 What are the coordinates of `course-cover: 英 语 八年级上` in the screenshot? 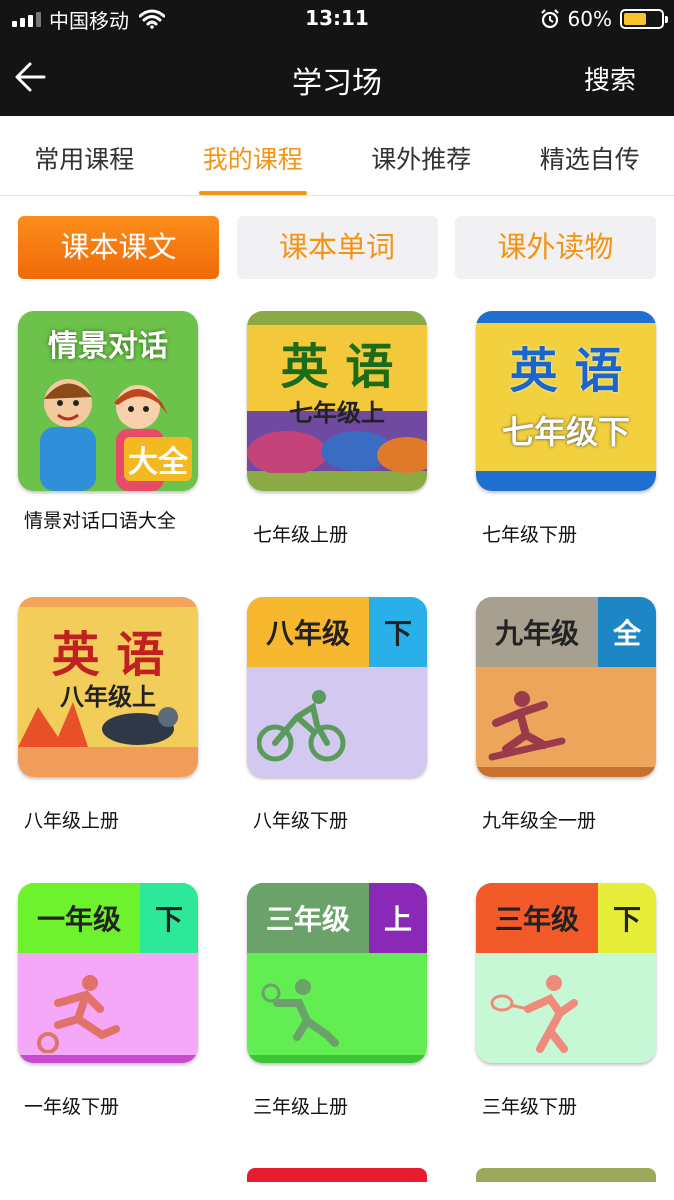 It's located at (108, 687).